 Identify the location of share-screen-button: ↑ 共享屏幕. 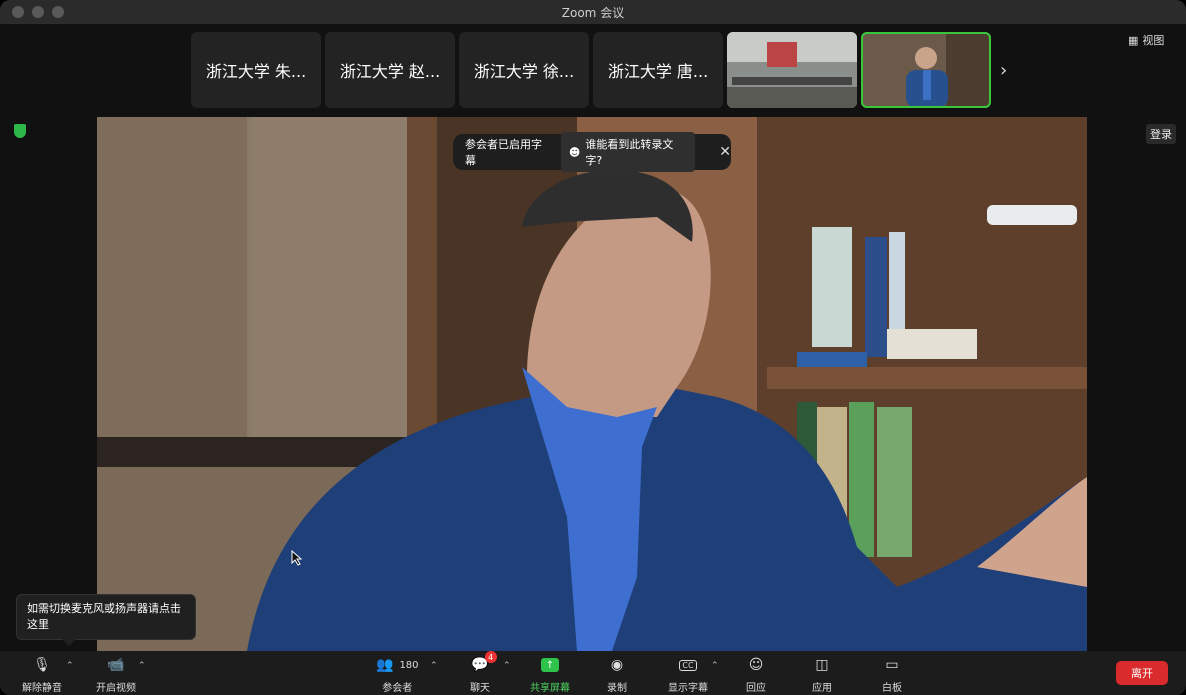
(550, 674).